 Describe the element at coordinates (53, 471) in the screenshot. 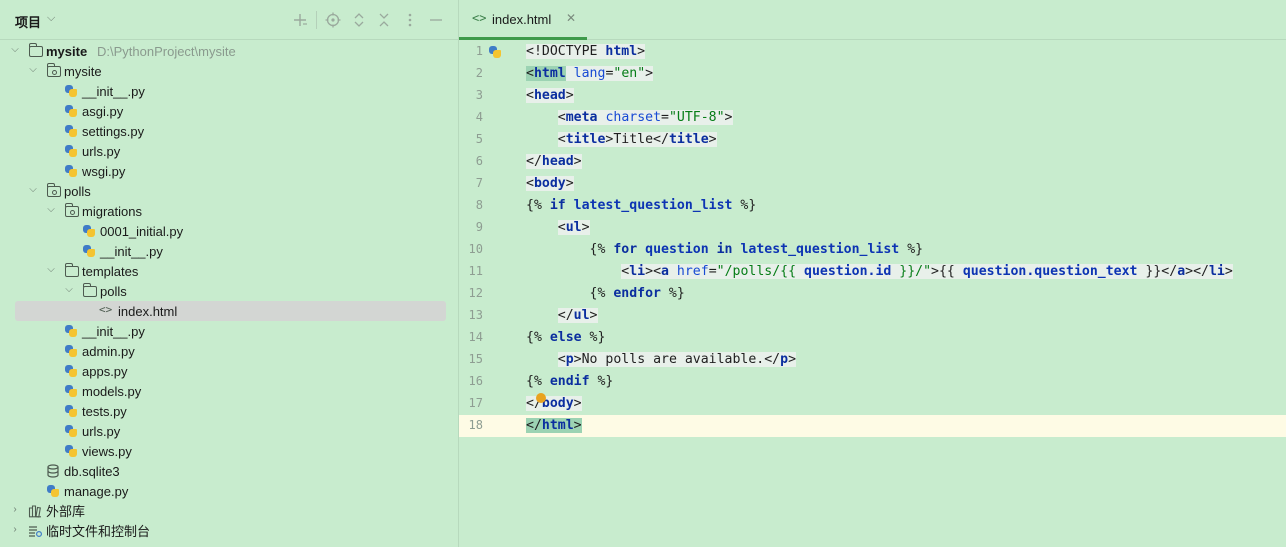

I see `database-icon` at that location.